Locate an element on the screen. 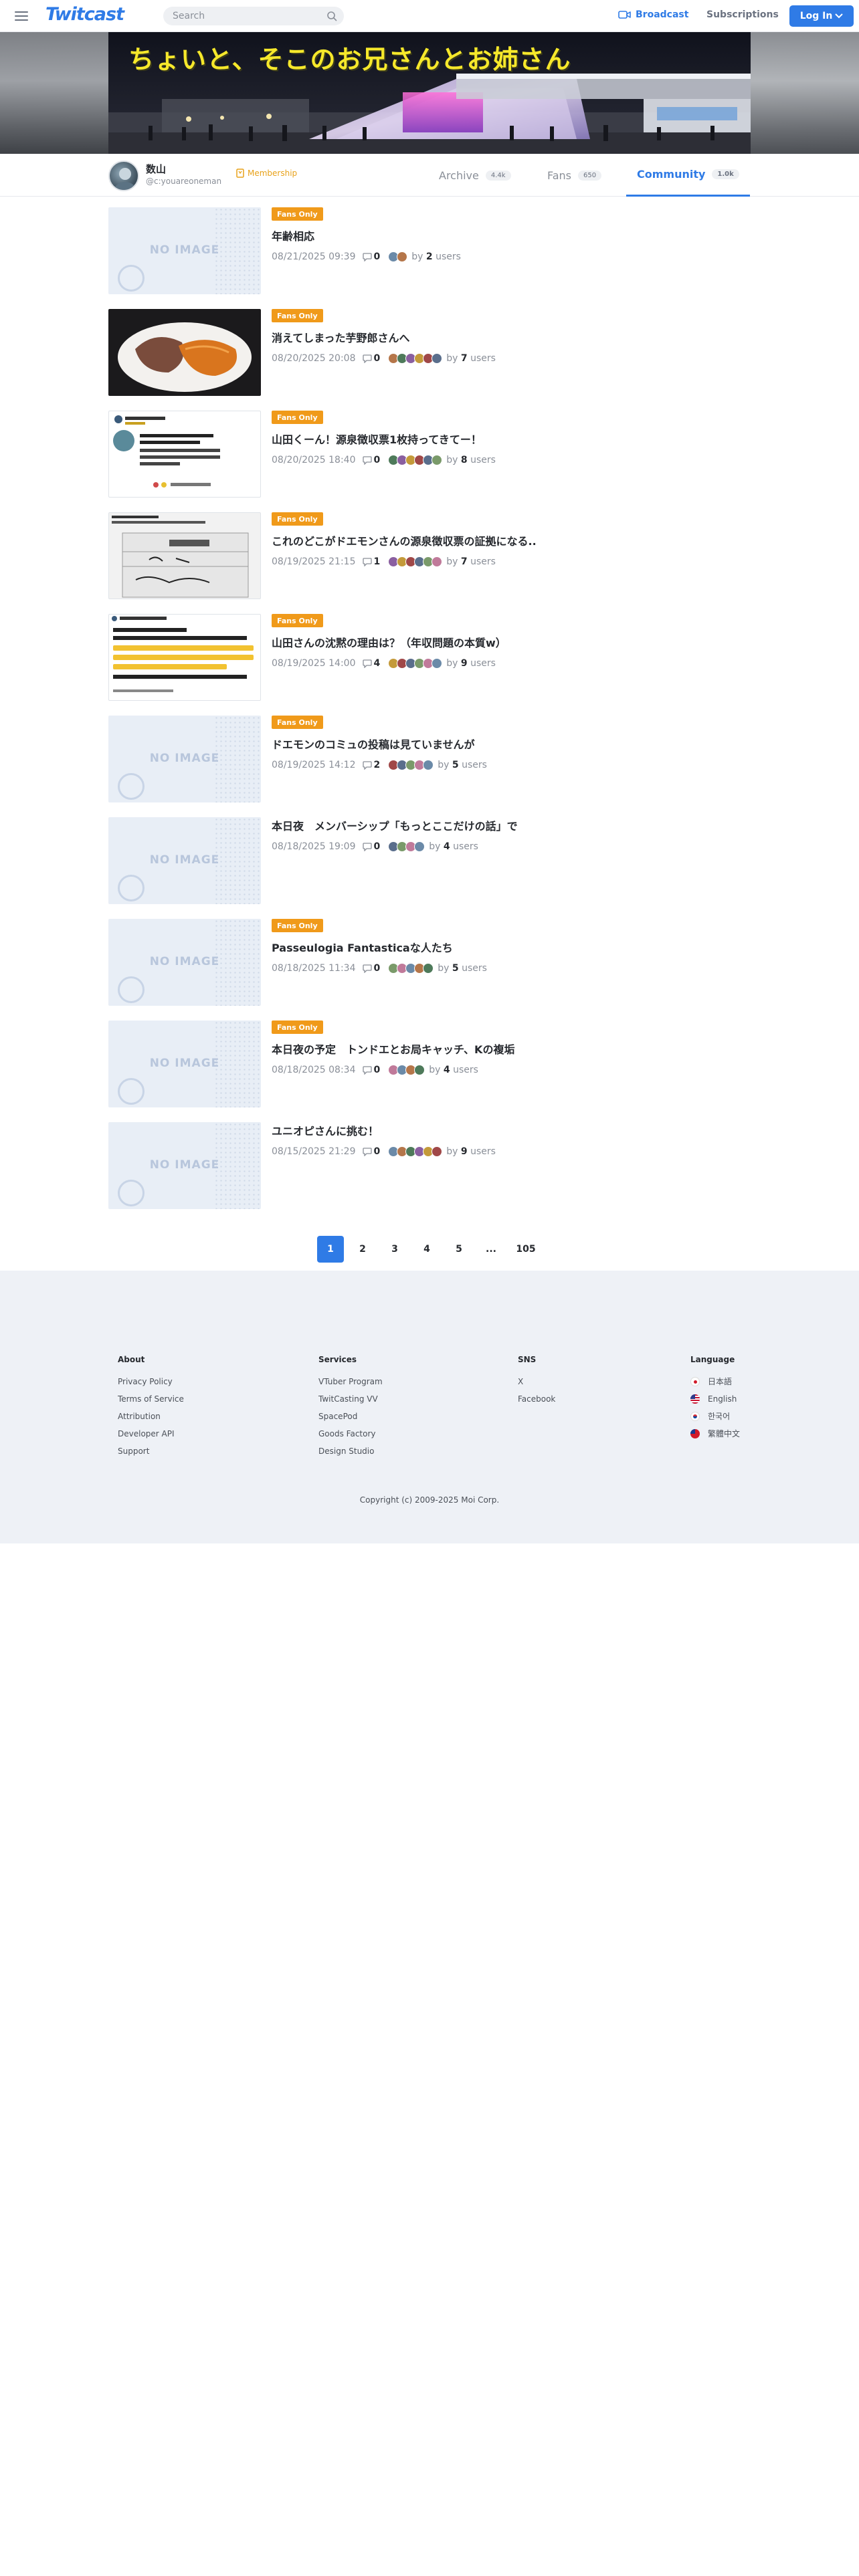 Image resolution: width=859 pixels, height=2576 pixels. comment-count: 0 is located at coordinates (371, 358).